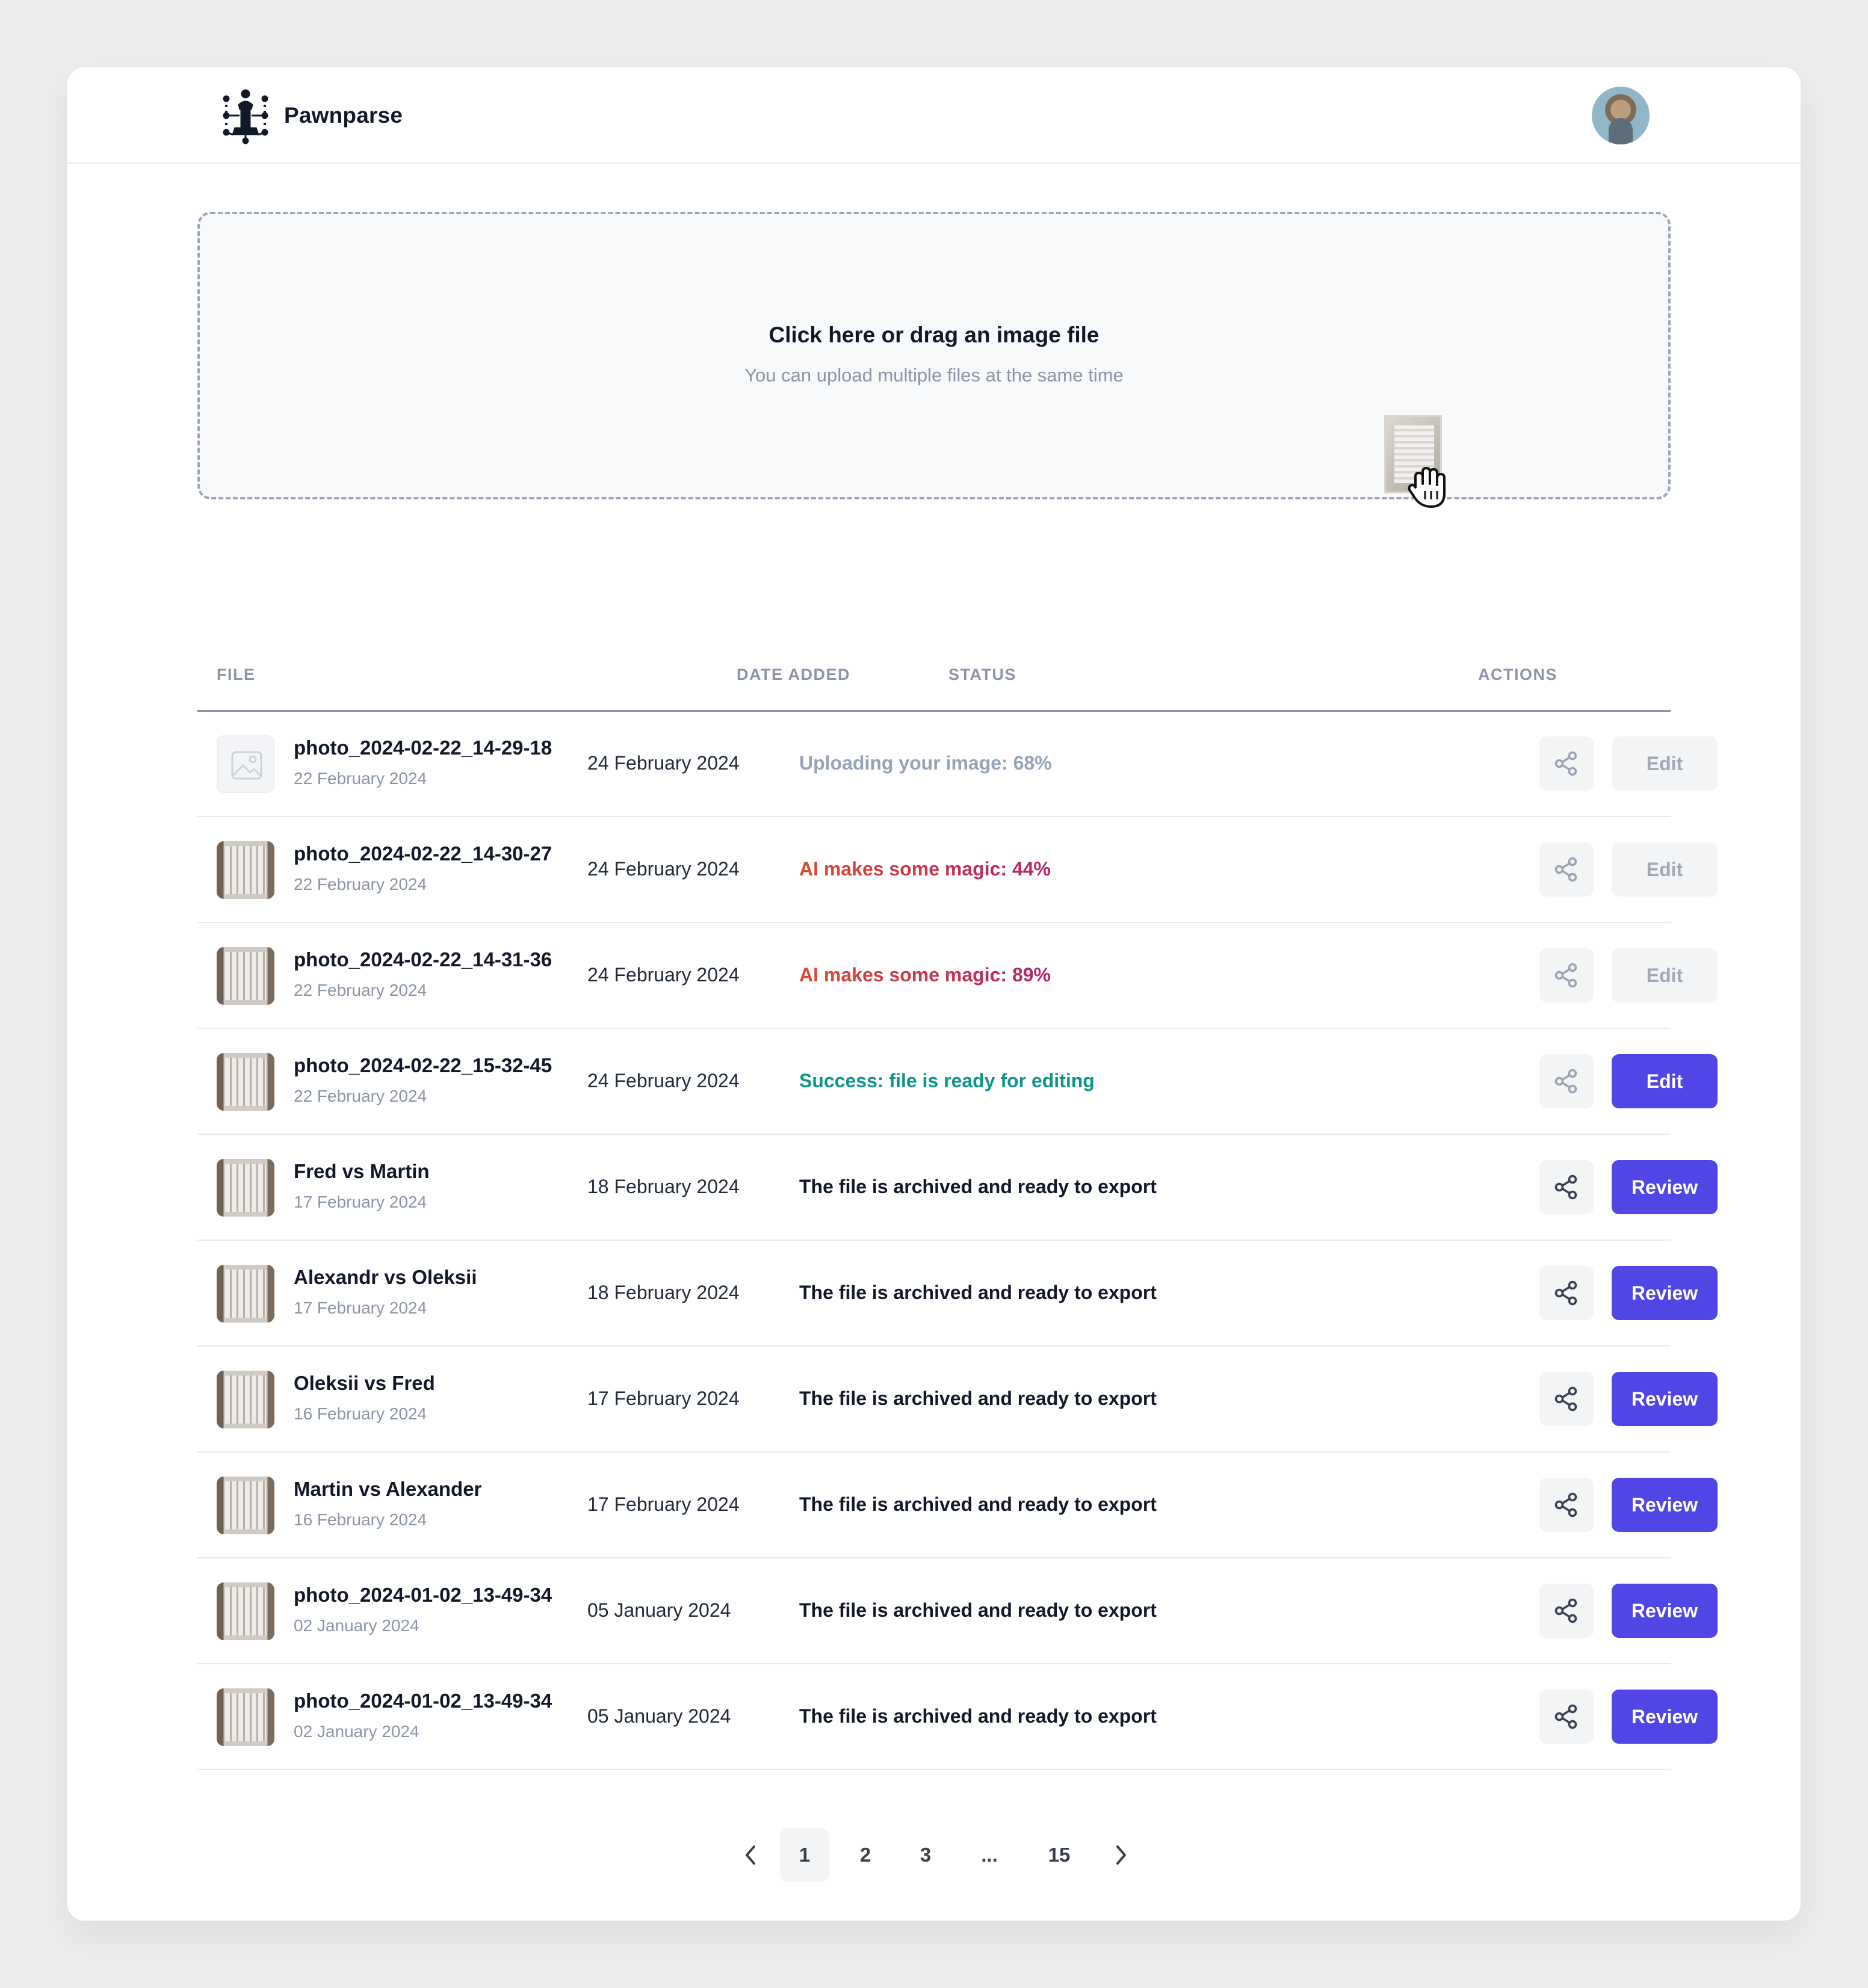  Describe the element at coordinates (423, 959) in the screenshot. I see `file-name: photo_2024-02-22_14-31-36` at that location.